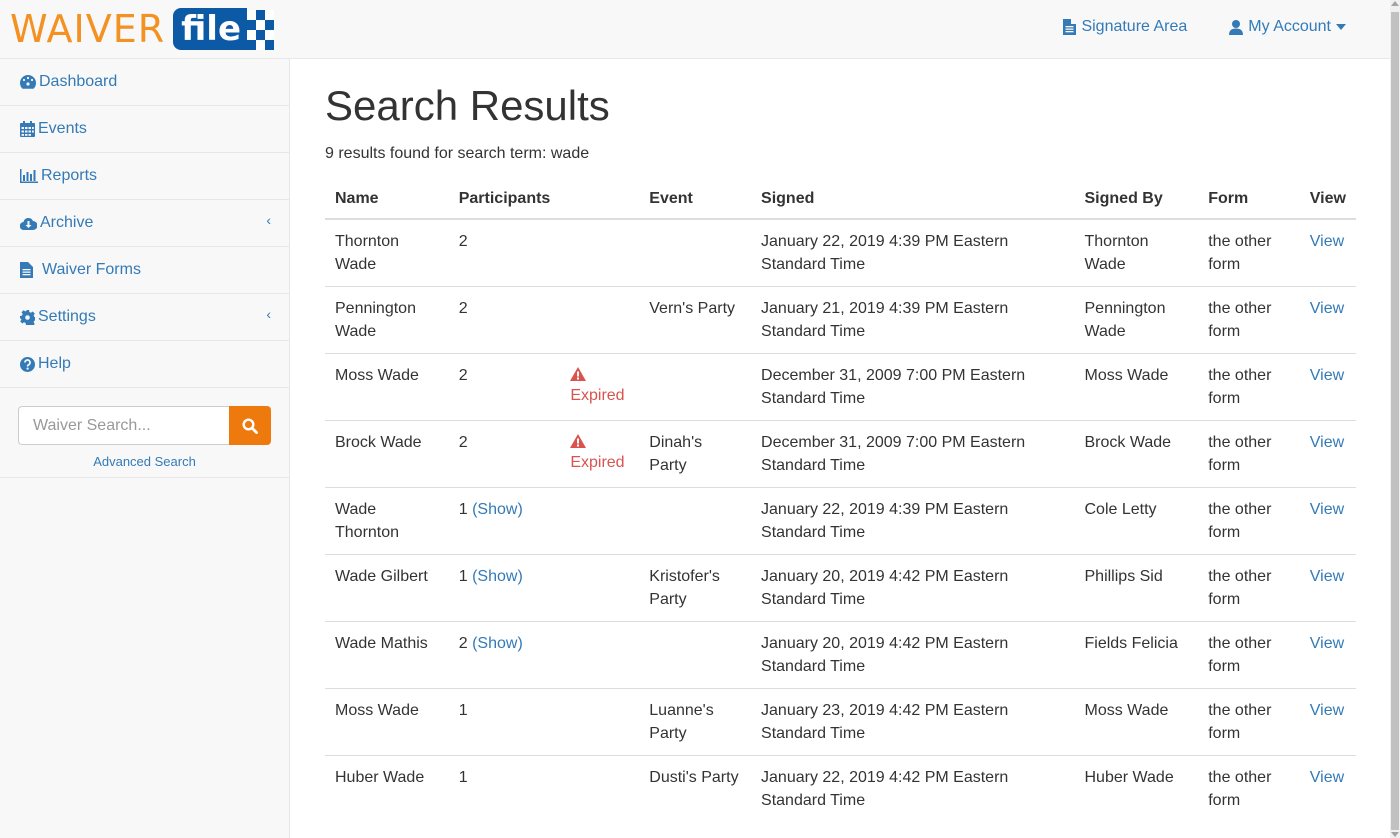 The height and width of the screenshot is (838, 1400). Describe the element at coordinates (695, 199) in the screenshot. I see `column-header-event: Event` at that location.